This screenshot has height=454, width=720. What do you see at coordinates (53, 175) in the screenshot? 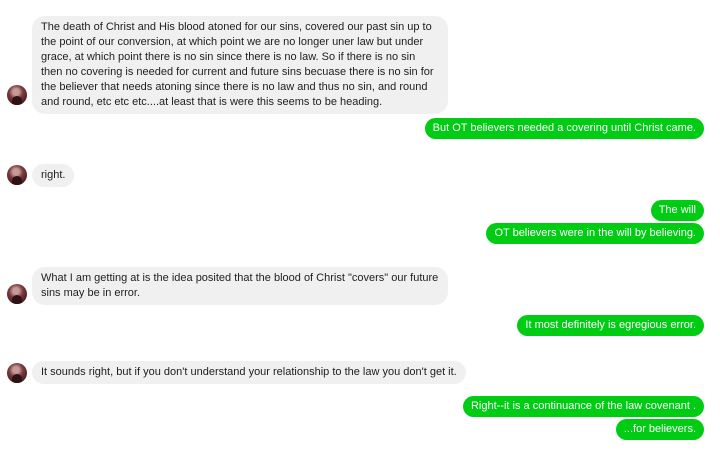
I see `incoming-message: right.` at bounding box center [53, 175].